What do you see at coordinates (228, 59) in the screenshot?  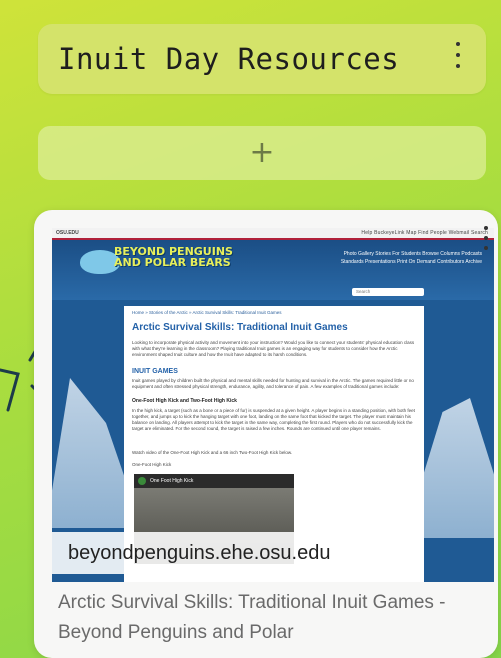 I see `column-title: Inuit Day Resources` at bounding box center [228, 59].